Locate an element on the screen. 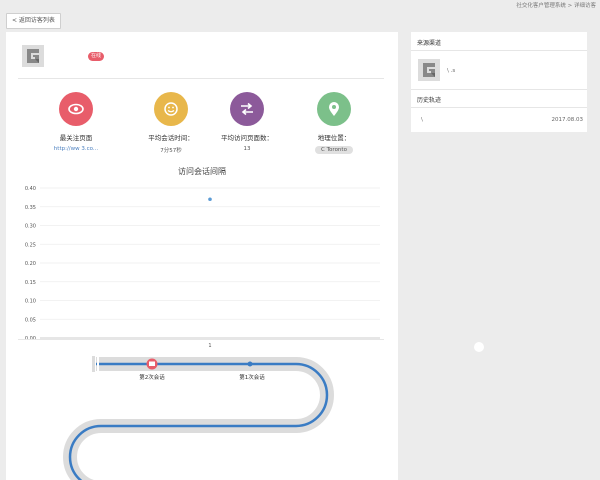 This screenshot has height=480, width=600. x-tick-label: 1 is located at coordinates (209, 346).